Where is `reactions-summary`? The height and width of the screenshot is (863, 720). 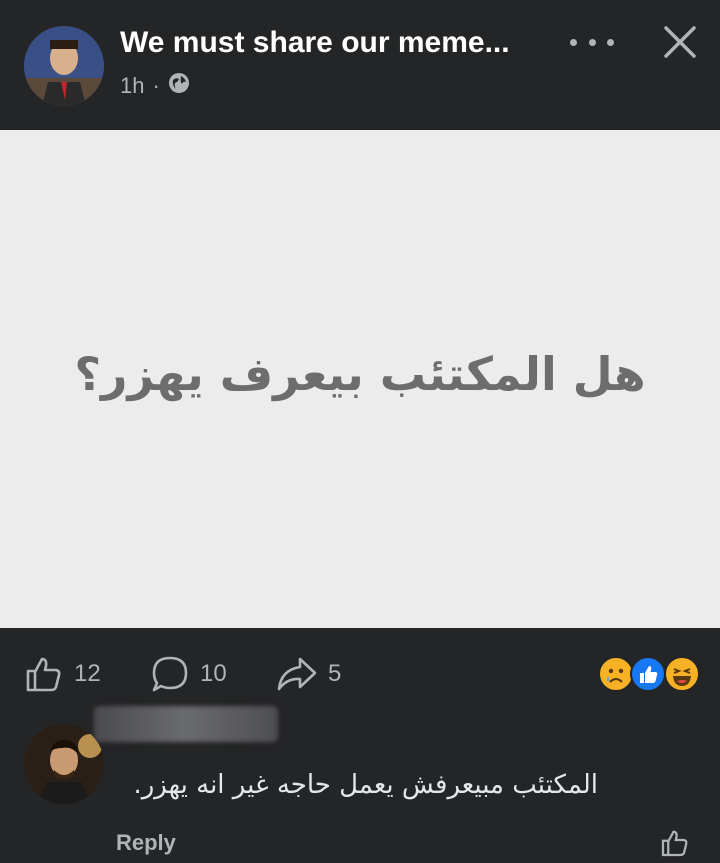 reactions-summary is located at coordinates (650, 674).